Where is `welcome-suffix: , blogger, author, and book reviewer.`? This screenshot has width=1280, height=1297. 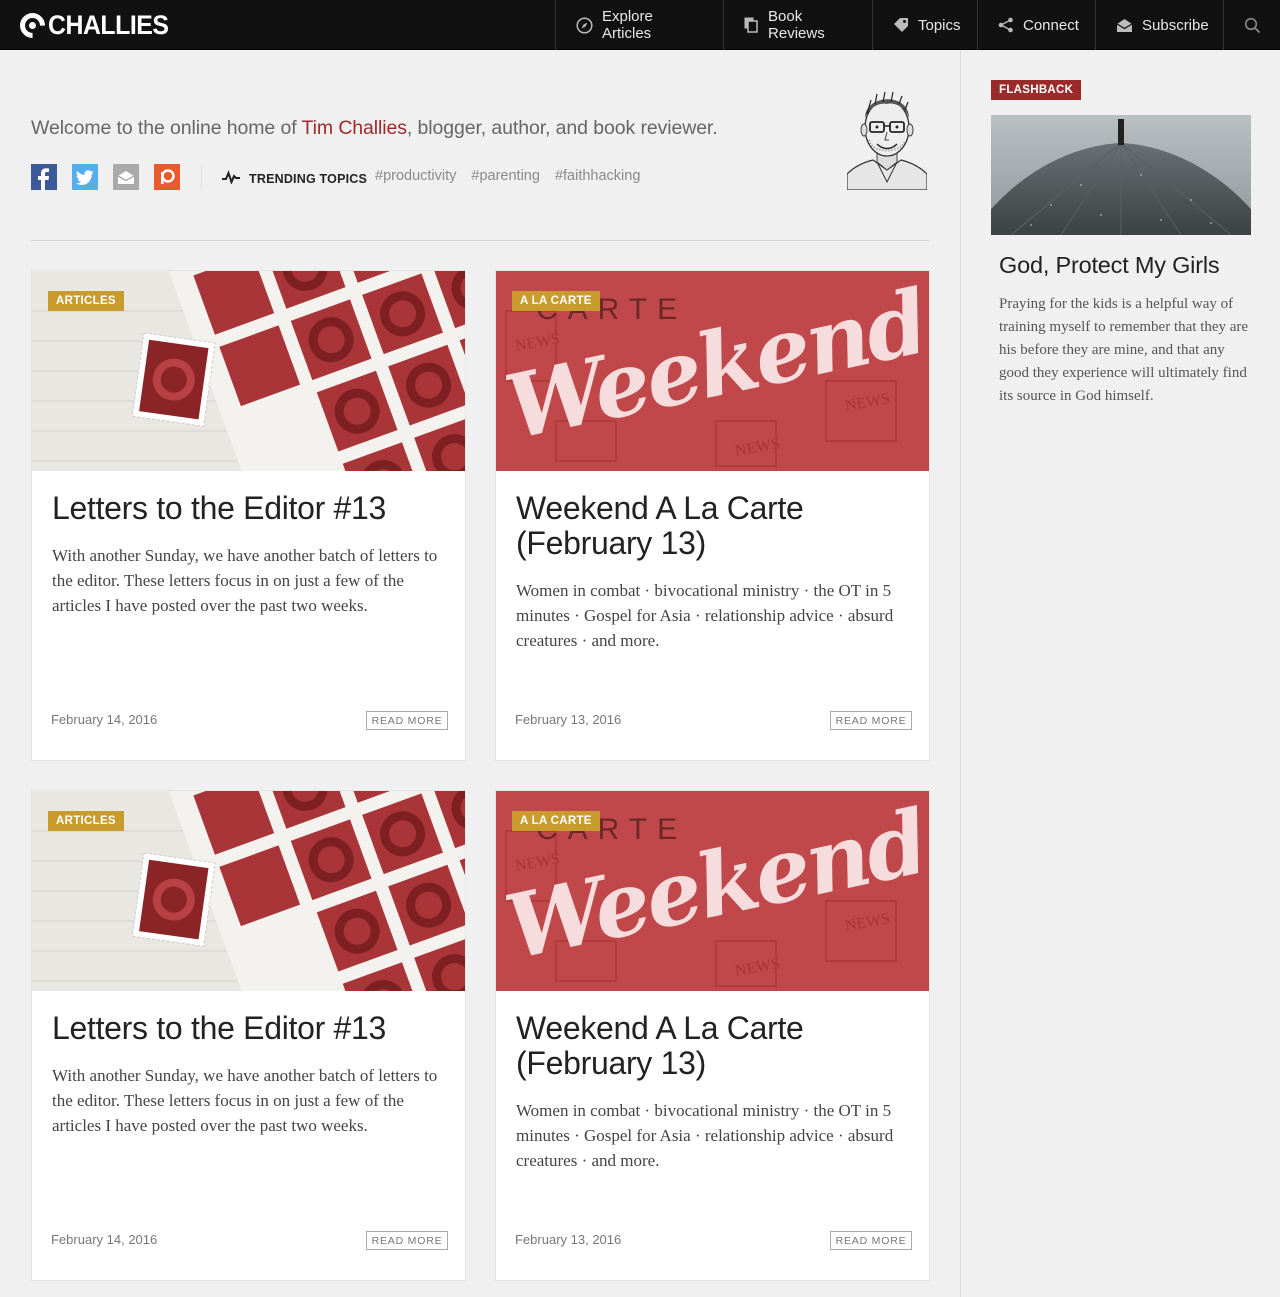
welcome-suffix: , blogger, author, and book reviewer. is located at coordinates (562, 128).